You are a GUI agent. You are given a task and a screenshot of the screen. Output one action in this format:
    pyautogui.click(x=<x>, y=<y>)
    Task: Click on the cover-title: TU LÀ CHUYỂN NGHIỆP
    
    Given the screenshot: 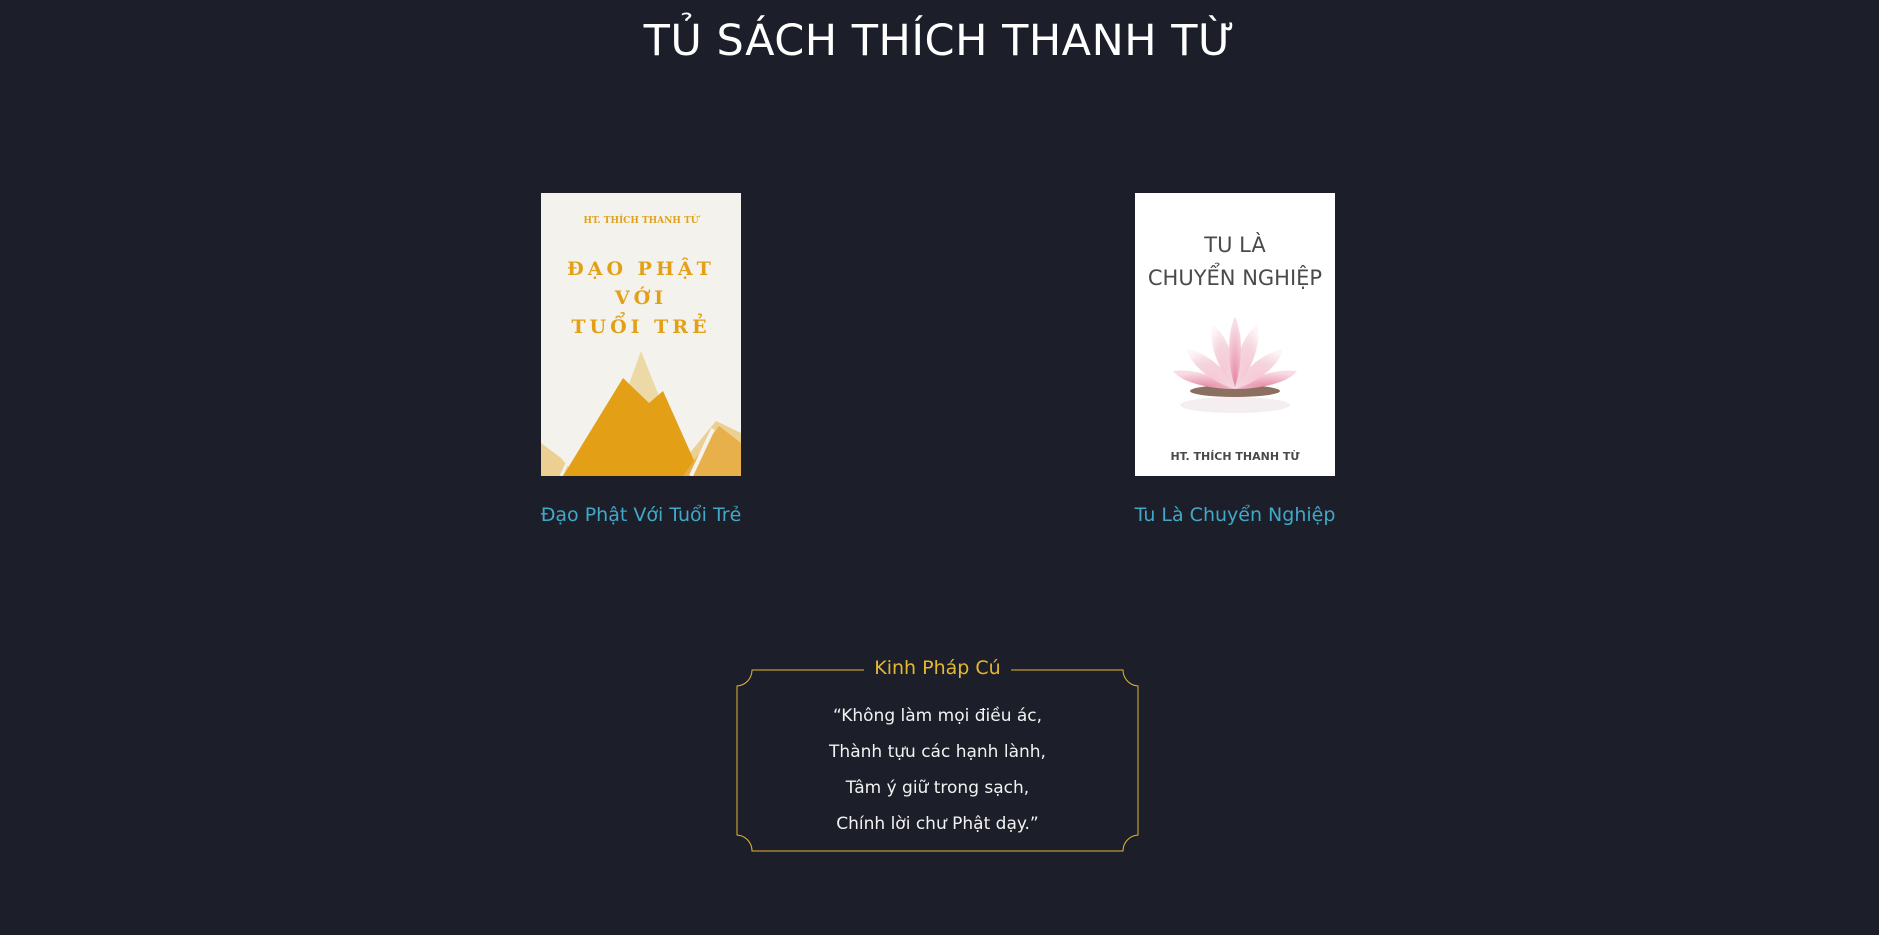 What is the action you would take?
    pyautogui.click(x=1235, y=261)
    